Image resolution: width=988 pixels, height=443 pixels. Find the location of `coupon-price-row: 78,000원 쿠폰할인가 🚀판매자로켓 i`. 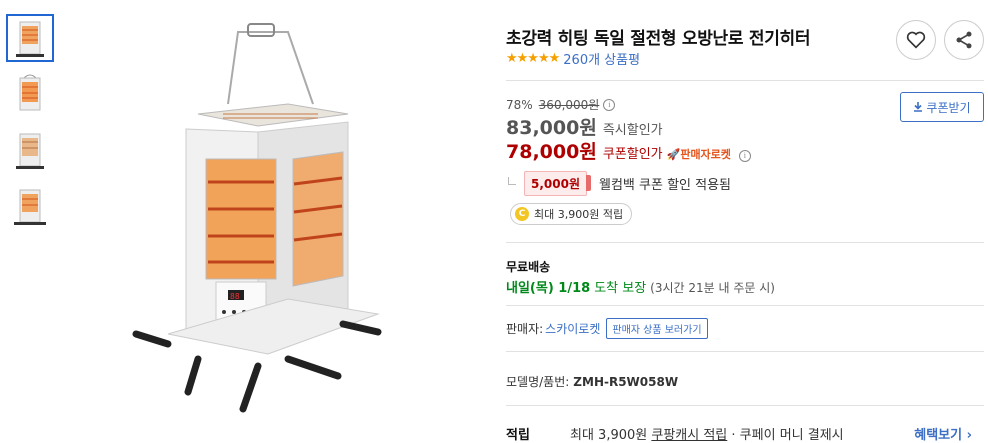

coupon-price-row: 78,000원 쿠폰할인가 🚀판매자로켓 i is located at coordinates (628, 150).